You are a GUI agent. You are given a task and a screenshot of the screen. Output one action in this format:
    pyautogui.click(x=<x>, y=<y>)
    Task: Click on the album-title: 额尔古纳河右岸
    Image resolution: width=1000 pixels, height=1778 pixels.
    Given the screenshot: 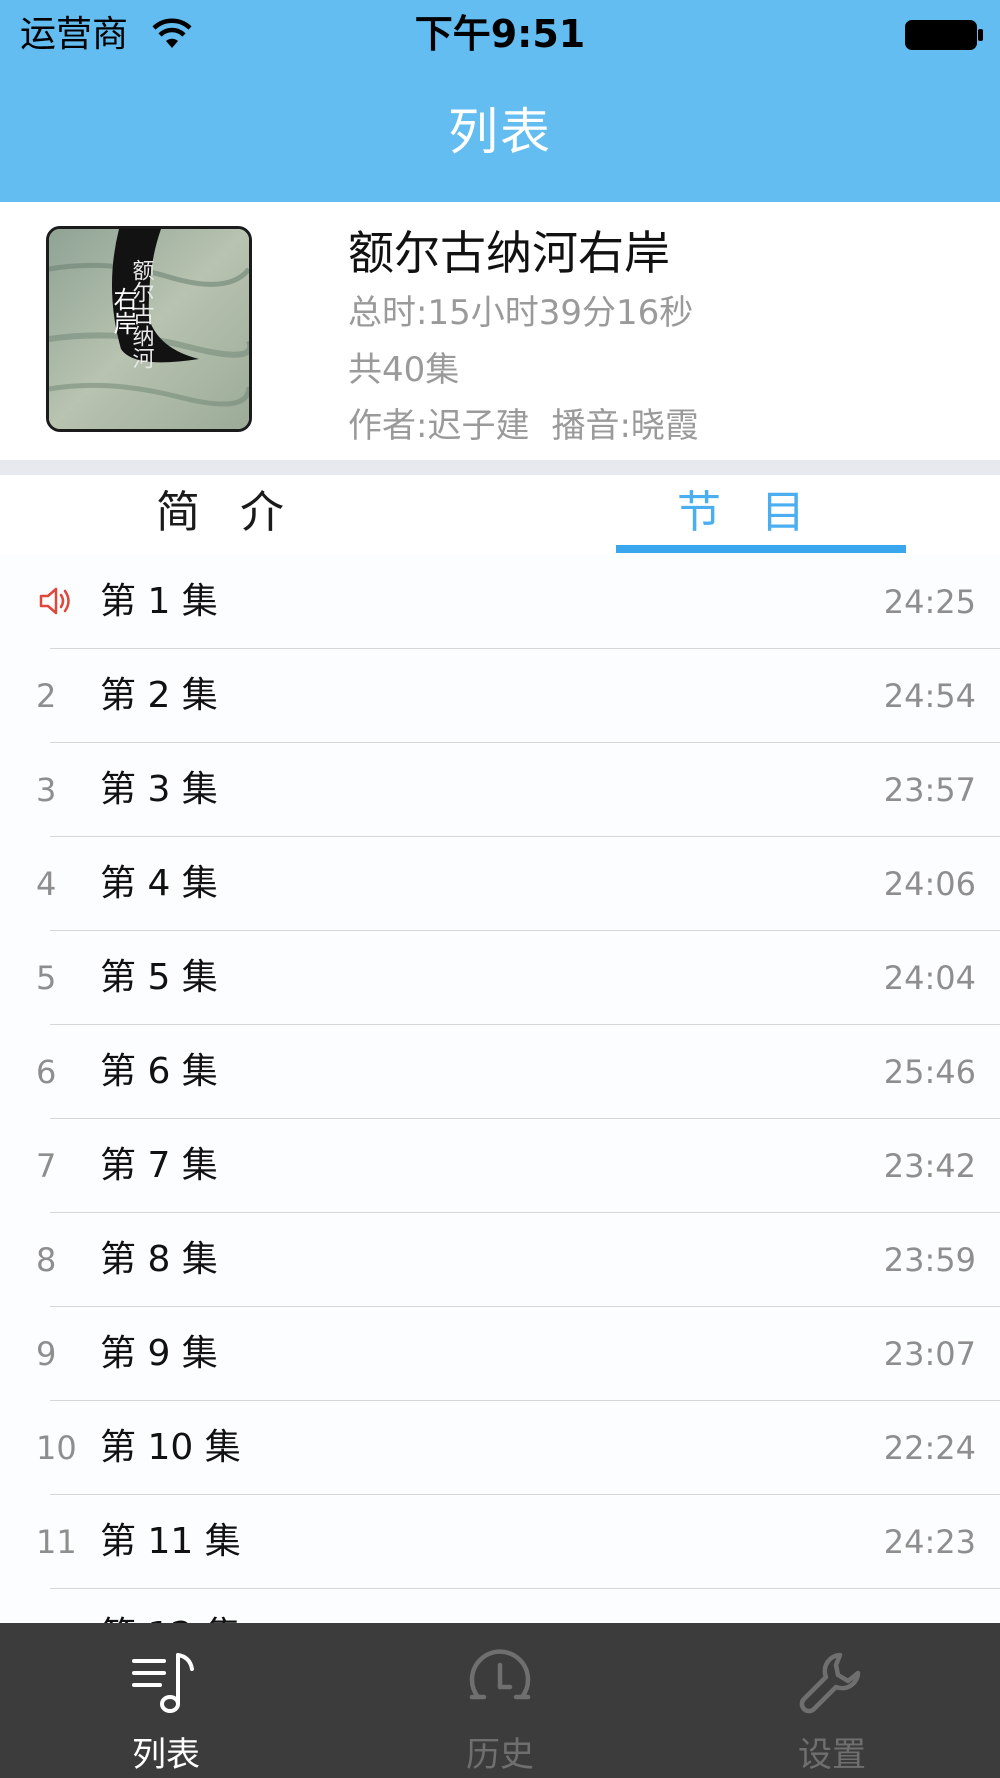 What is the action you would take?
    pyautogui.click(x=509, y=253)
    